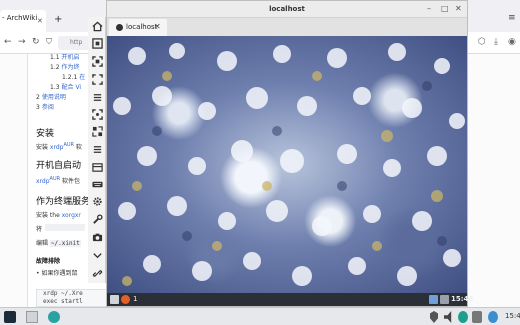 This screenshot has height=325, width=520. Describe the element at coordinates (36, 42) in the screenshot. I see `reload-icon: ↻` at that location.